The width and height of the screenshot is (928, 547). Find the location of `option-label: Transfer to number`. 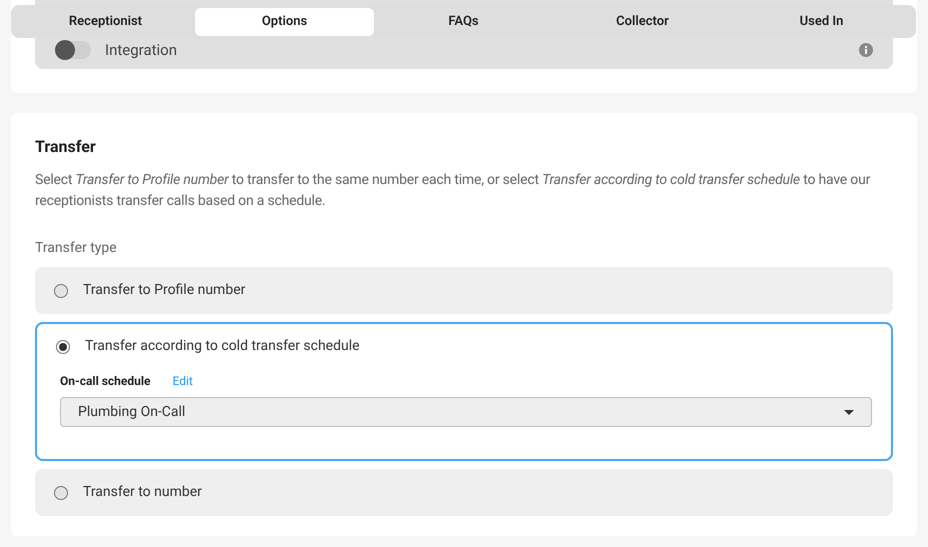

option-label: Transfer to number is located at coordinates (142, 492).